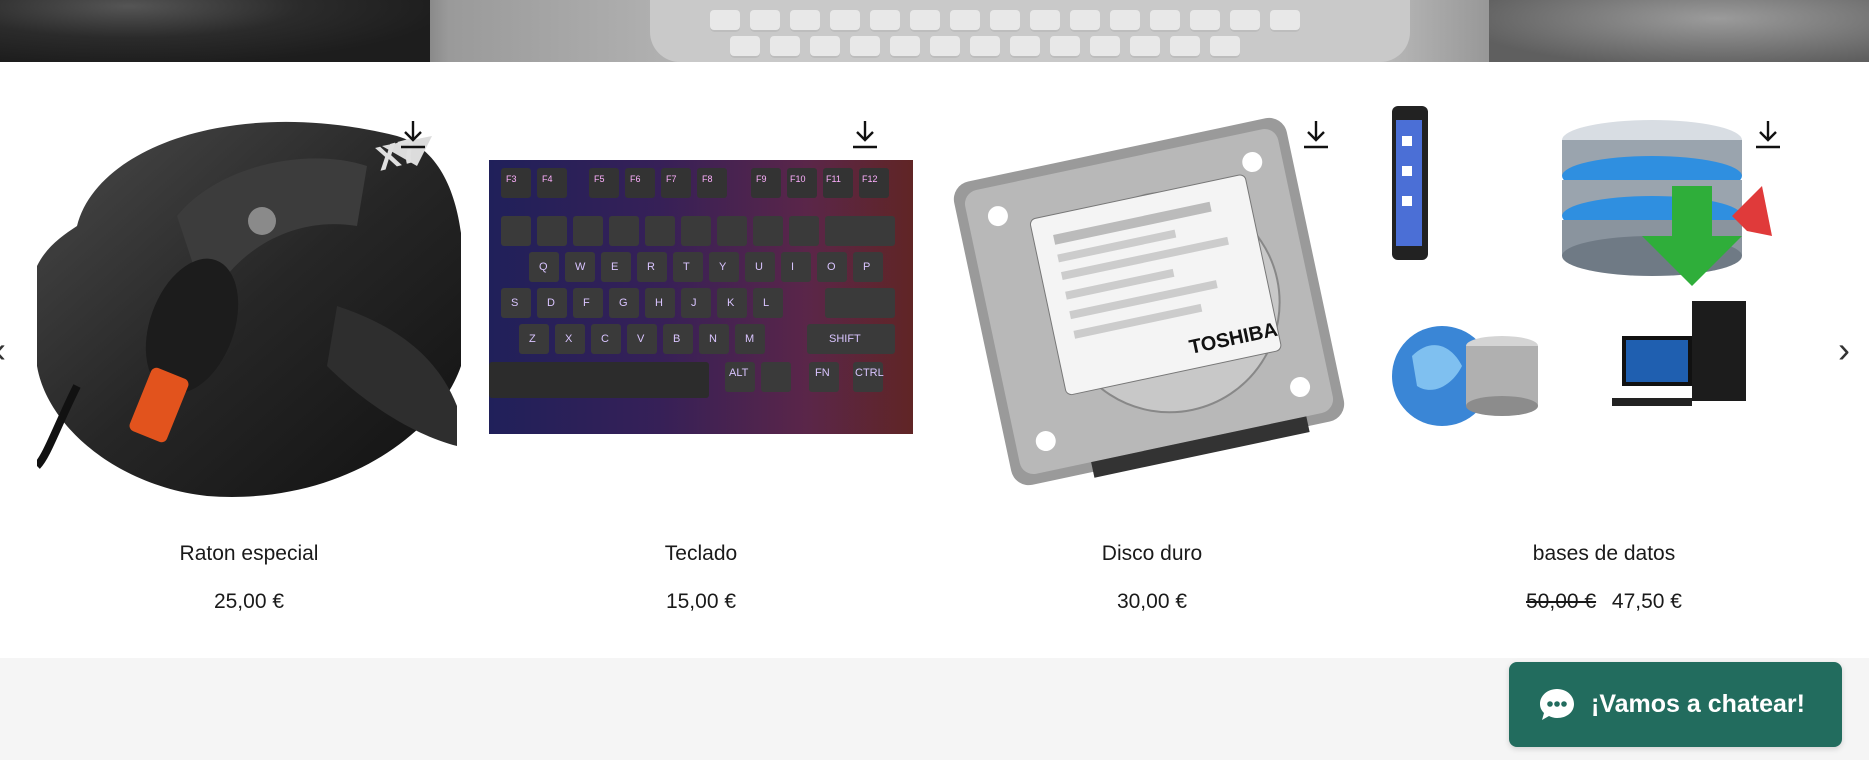 The image size is (1869, 760). I want to click on key-label: N, so click(713, 339).